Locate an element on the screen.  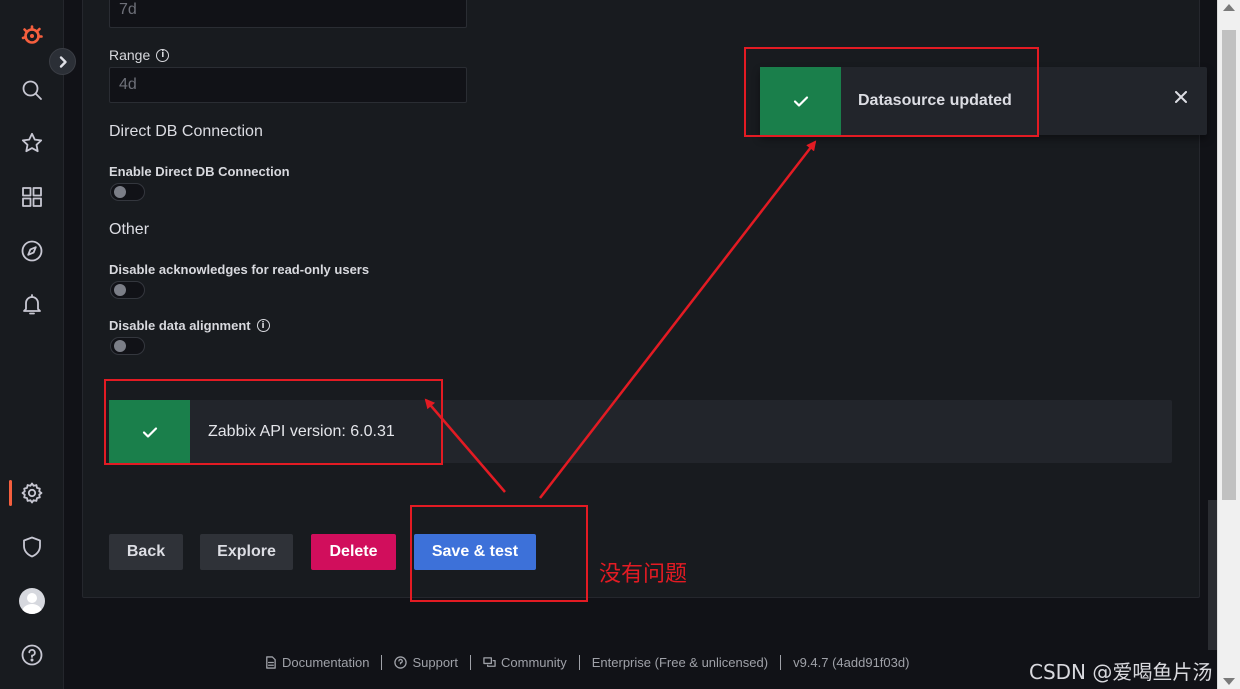
shield-icon is located at coordinates (32, 547).